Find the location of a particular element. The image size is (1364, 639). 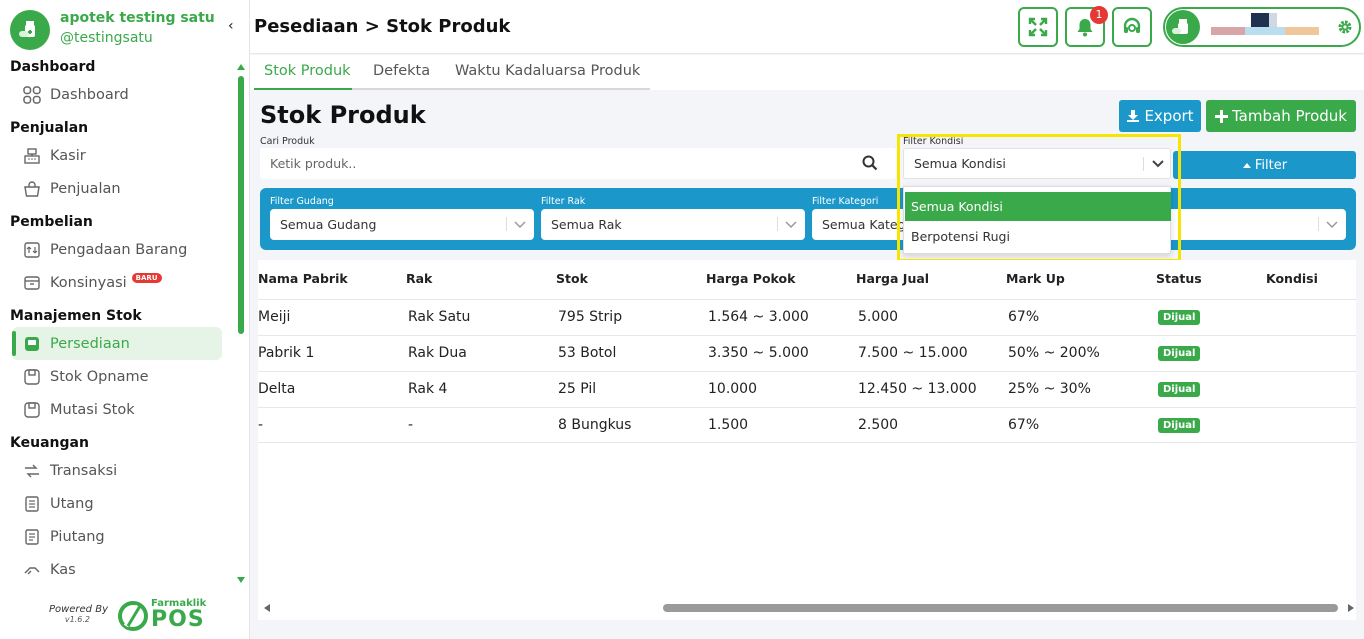

gear-icon is located at coordinates (1345, 27).